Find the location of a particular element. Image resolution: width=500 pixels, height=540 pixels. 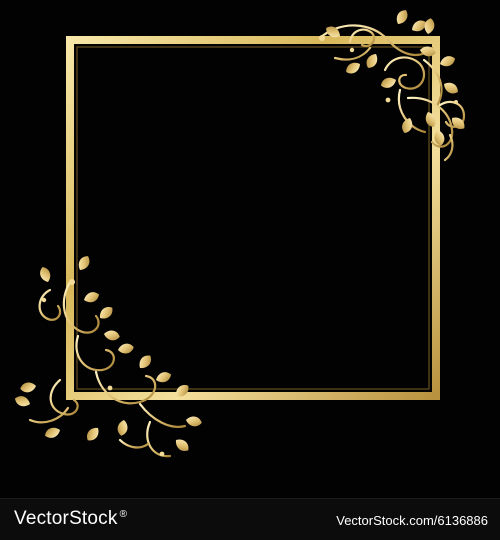

floral-swirl-corner-top-right-icon is located at coordinates (393, 84).